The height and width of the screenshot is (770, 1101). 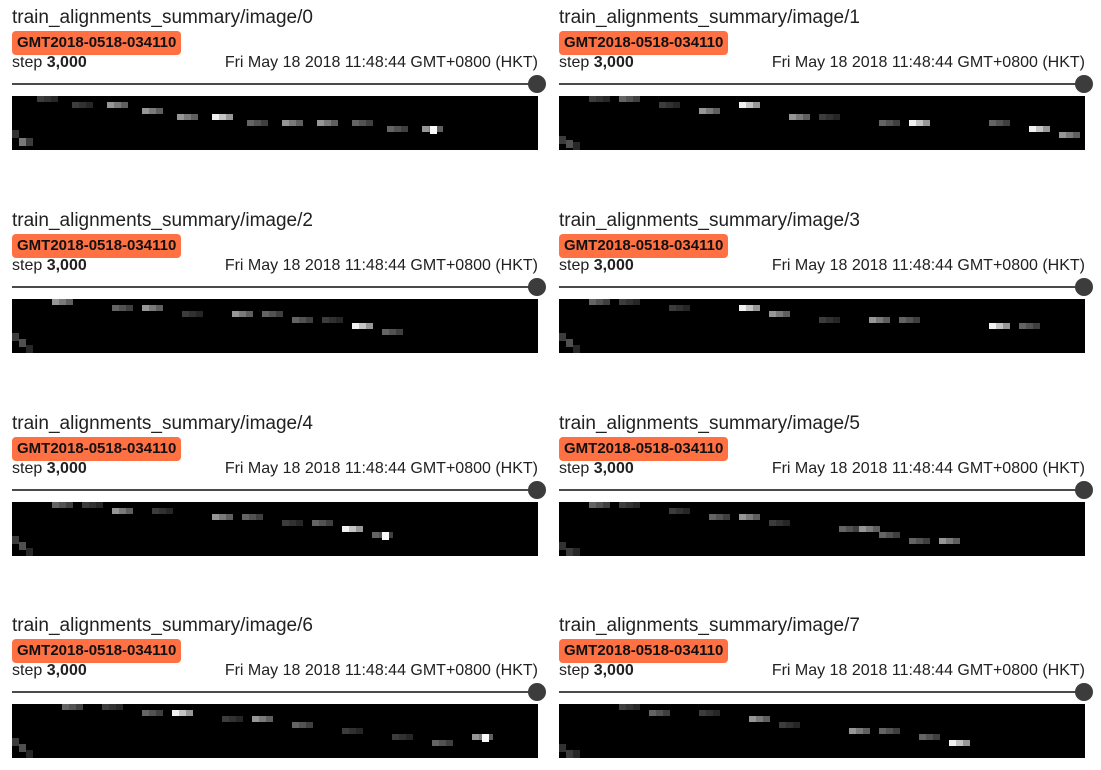 I want to click on card-title: train_alignments_summary/image/4, so click(x=162, y=423).